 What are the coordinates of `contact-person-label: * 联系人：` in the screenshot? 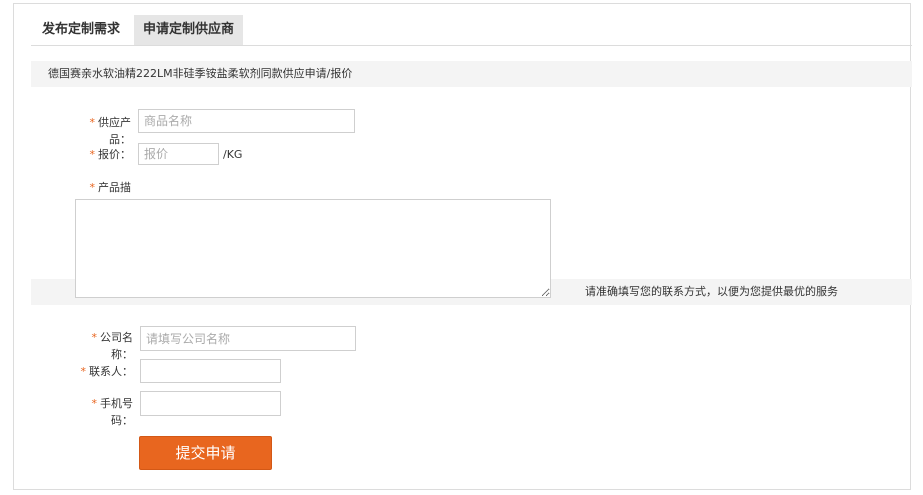 It's located at (107, 371).